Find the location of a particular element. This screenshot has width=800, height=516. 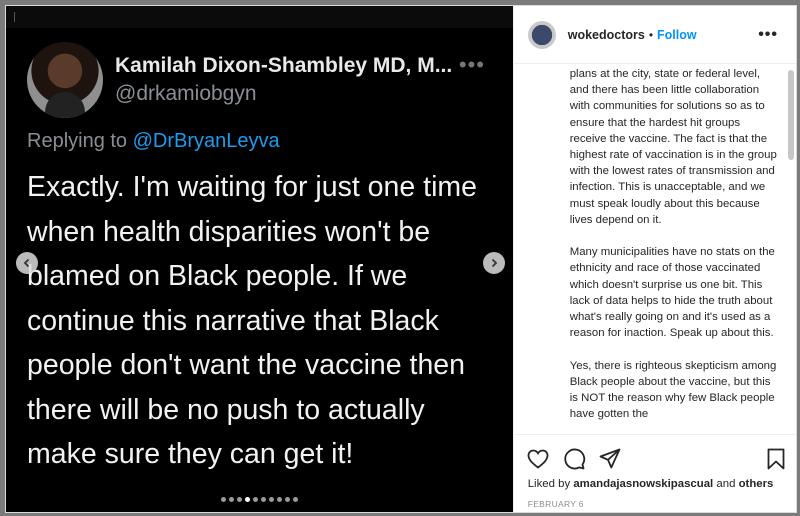

carousel-prev-button is located at coordinates (27, 263).